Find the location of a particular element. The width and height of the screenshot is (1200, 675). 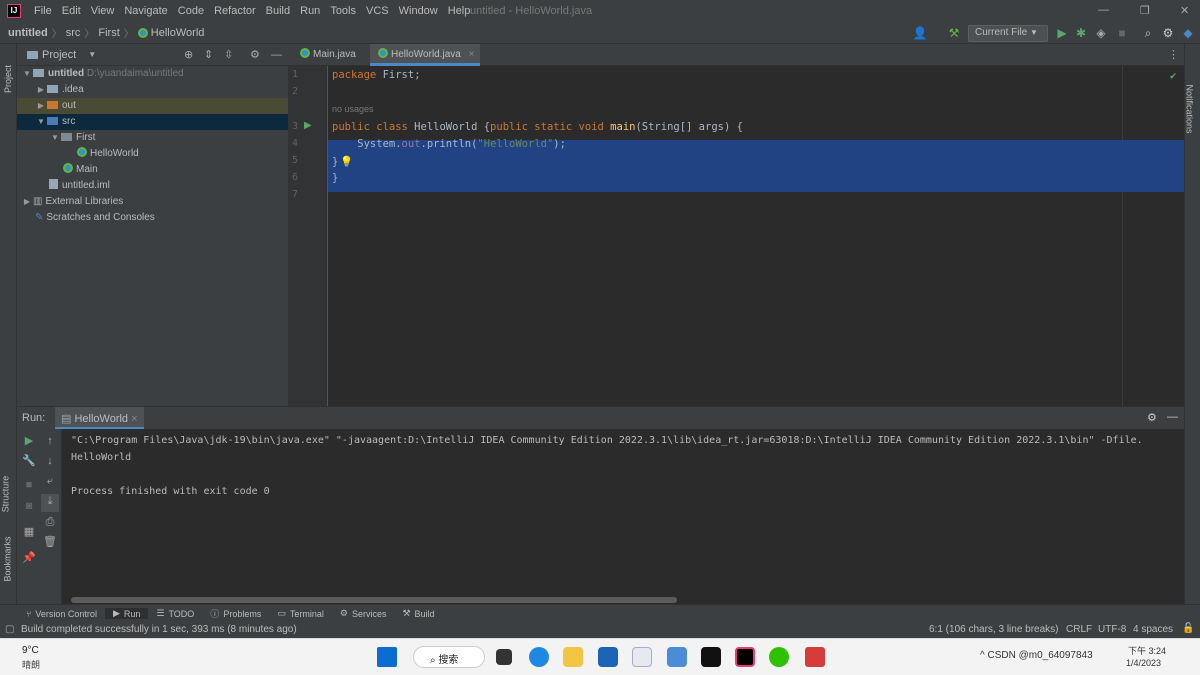

tree-item-main: Main is located at coordinates (152, 170).